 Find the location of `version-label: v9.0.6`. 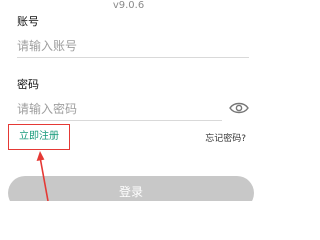

version-label: v9.0.6 is located at coordinates (128, 5).